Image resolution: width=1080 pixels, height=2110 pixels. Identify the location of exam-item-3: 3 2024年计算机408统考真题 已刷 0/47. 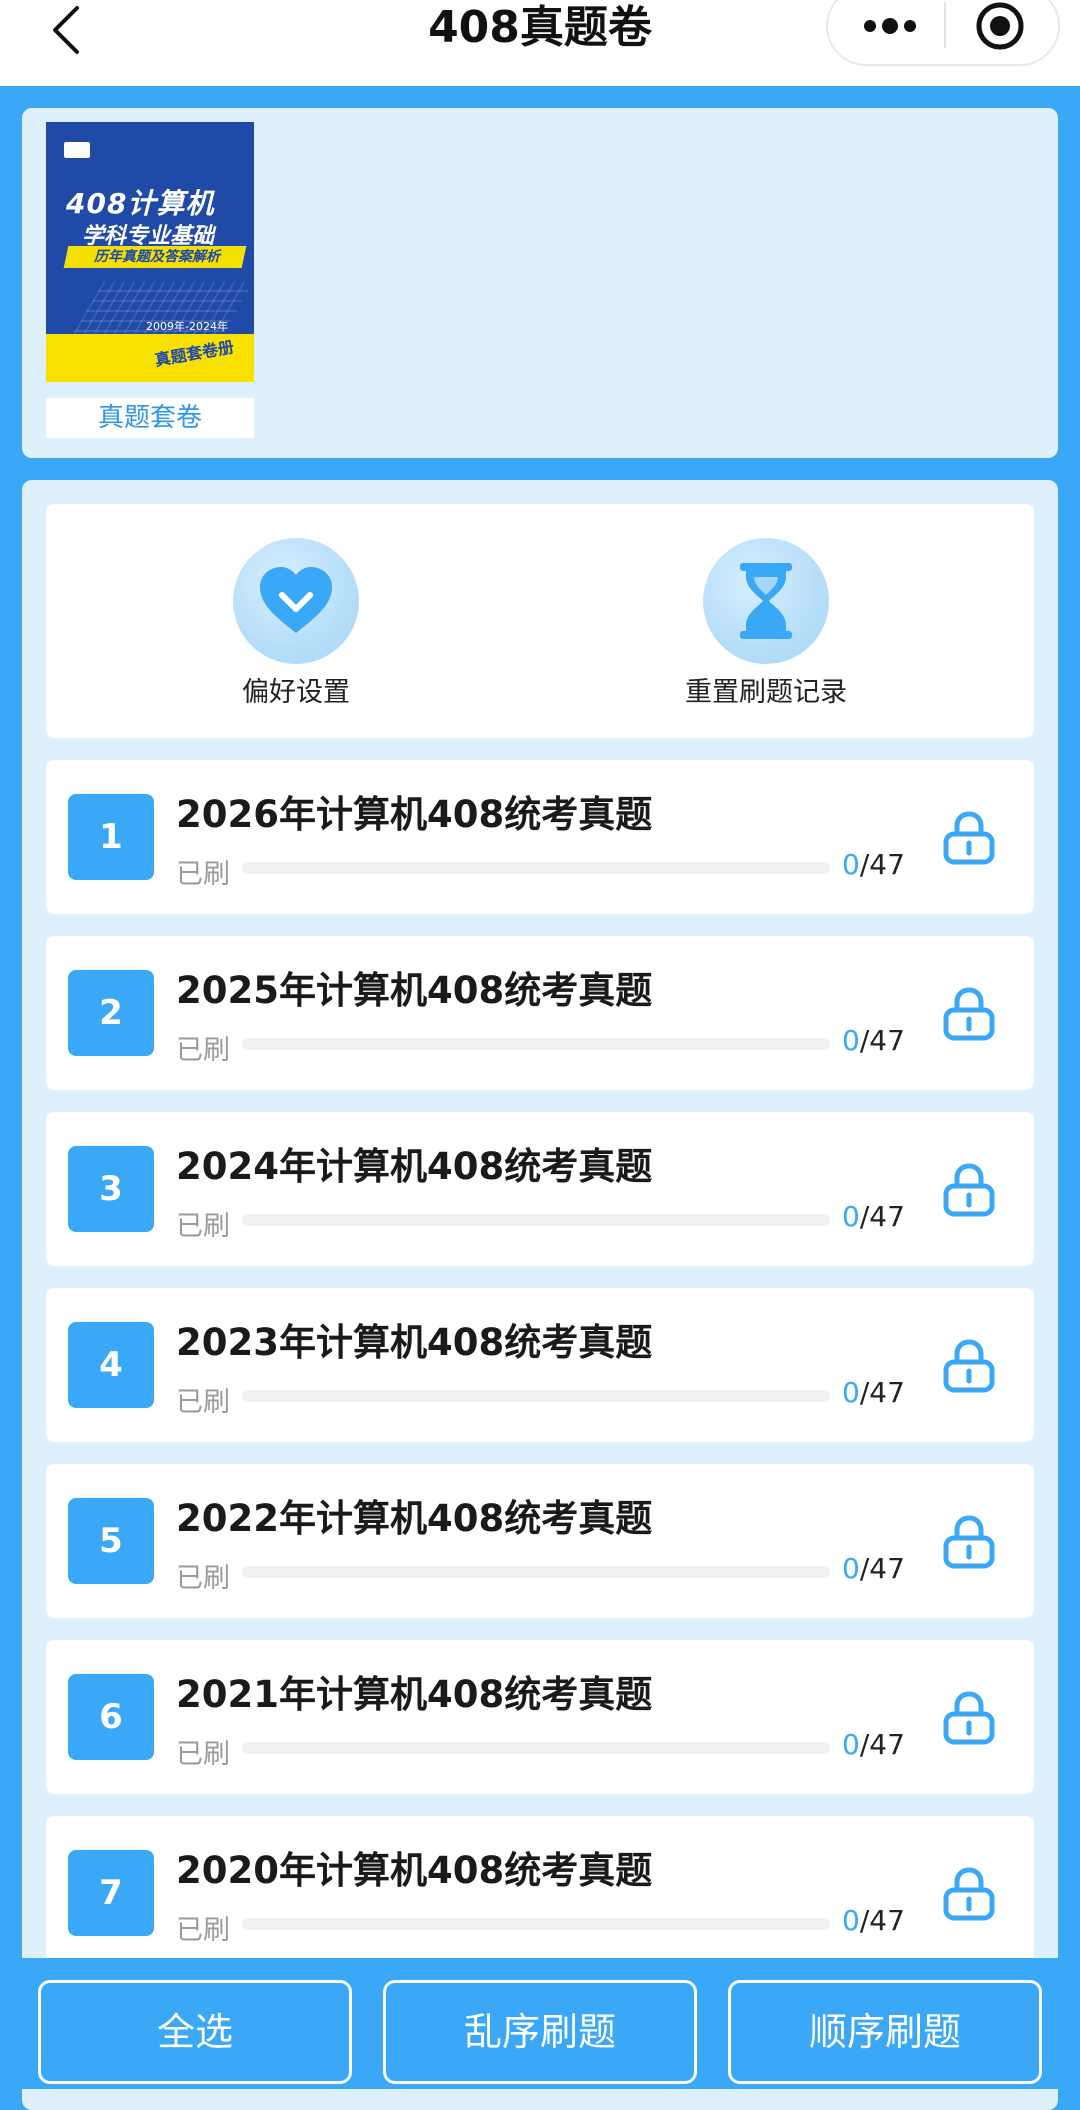
(540, 1189).